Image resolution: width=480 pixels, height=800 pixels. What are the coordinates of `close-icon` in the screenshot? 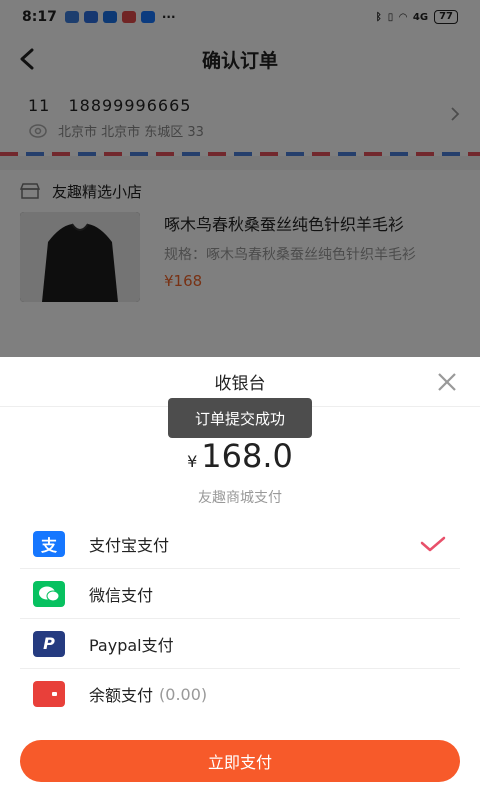 It's located at (447, 382).